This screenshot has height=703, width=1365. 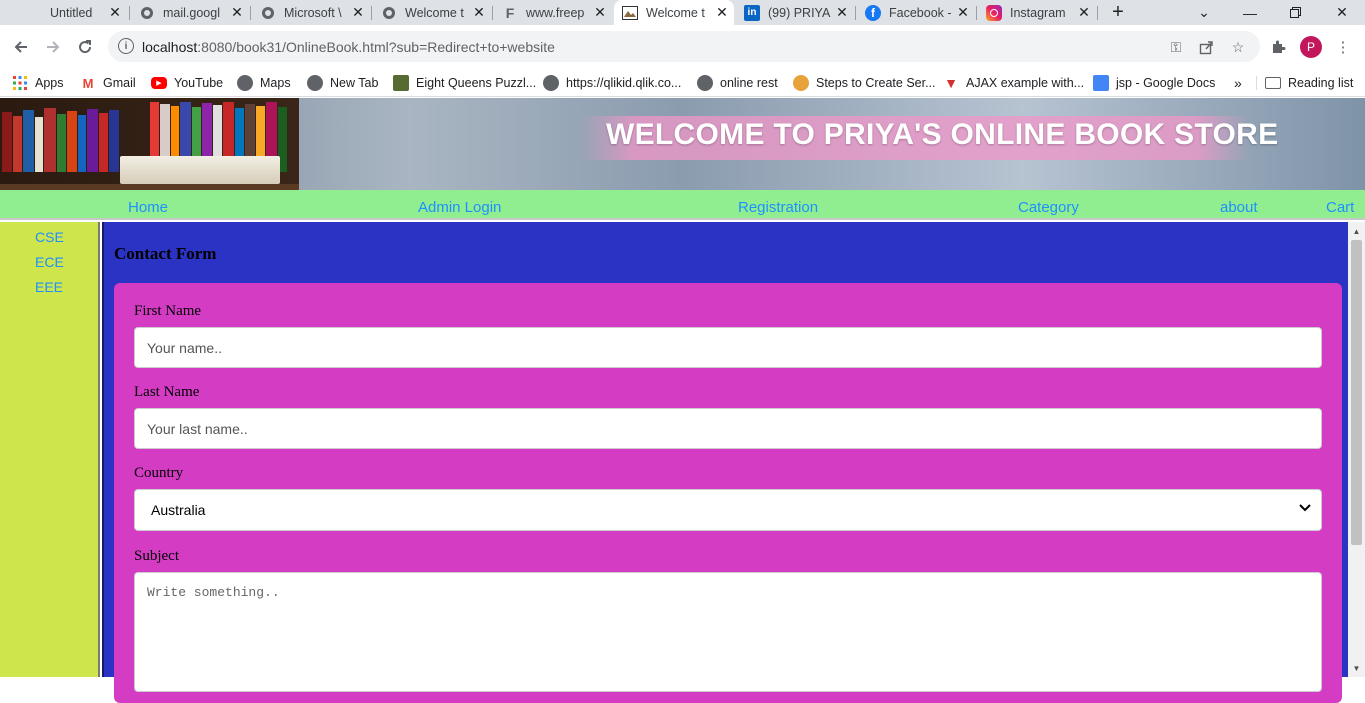 I want to click on tab-label: Untitled, so click(x=71, y=12).